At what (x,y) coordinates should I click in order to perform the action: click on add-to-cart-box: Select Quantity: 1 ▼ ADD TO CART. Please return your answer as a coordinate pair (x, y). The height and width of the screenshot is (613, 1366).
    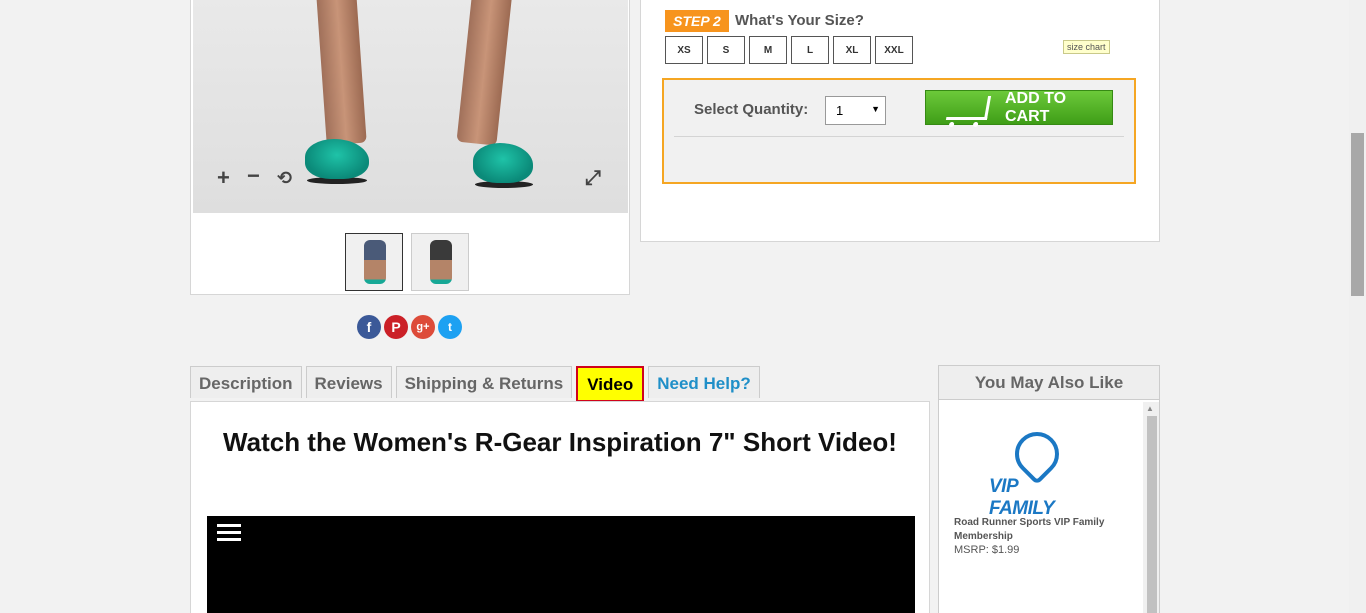
    Looking at the image, I should click on (899, 131).